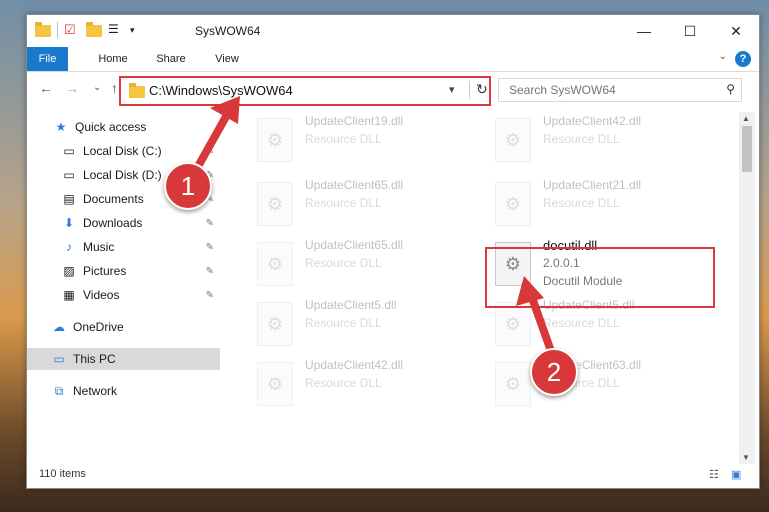 The width and height of the screenshot is (769, 512). Describe the element at coordinates (554, 372) in the screenshot. I see `annotation-badge-2: 2` at that location.